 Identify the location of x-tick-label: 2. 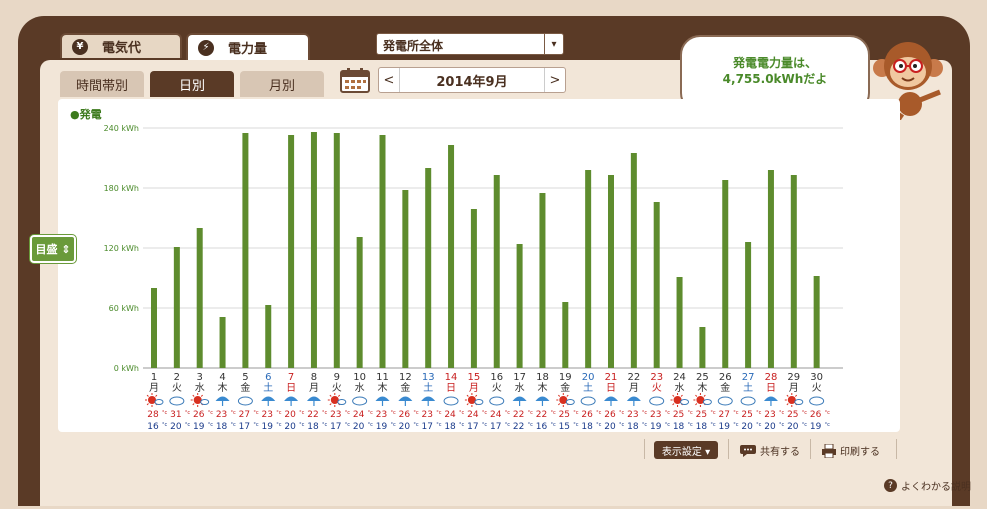
(177, 377).